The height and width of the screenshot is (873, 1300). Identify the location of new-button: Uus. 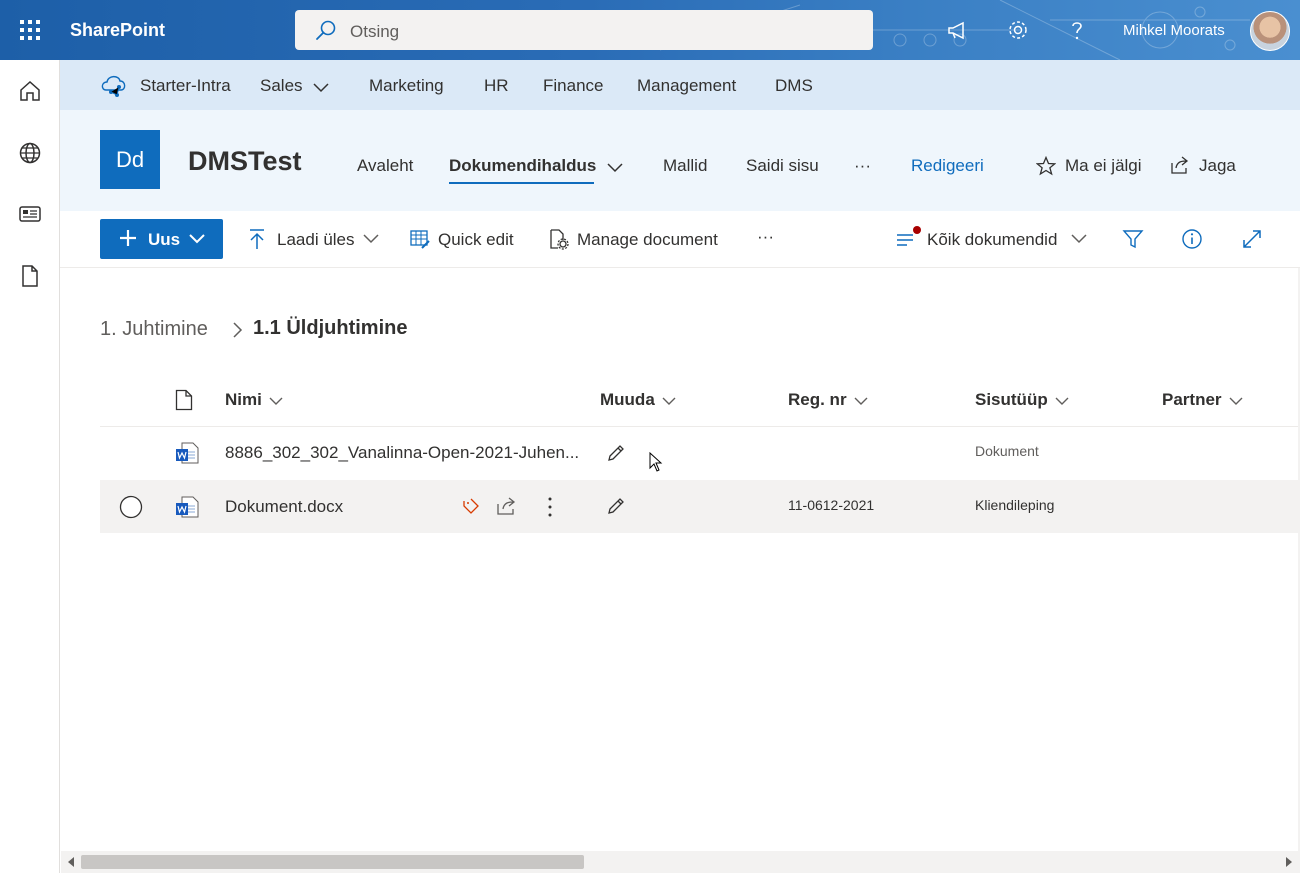
(161, 239).